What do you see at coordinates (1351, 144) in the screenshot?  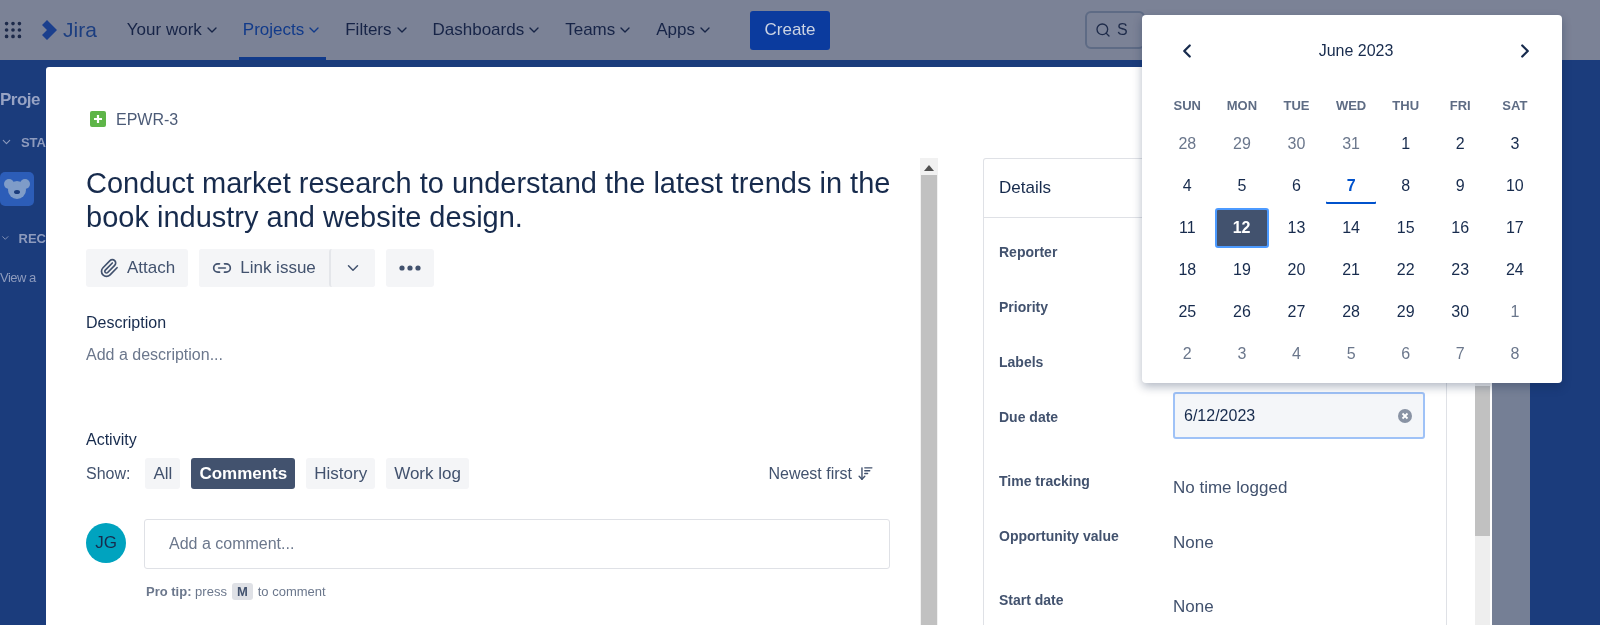 I see `calendar-day: 31` at bounding box center [1351, 144].